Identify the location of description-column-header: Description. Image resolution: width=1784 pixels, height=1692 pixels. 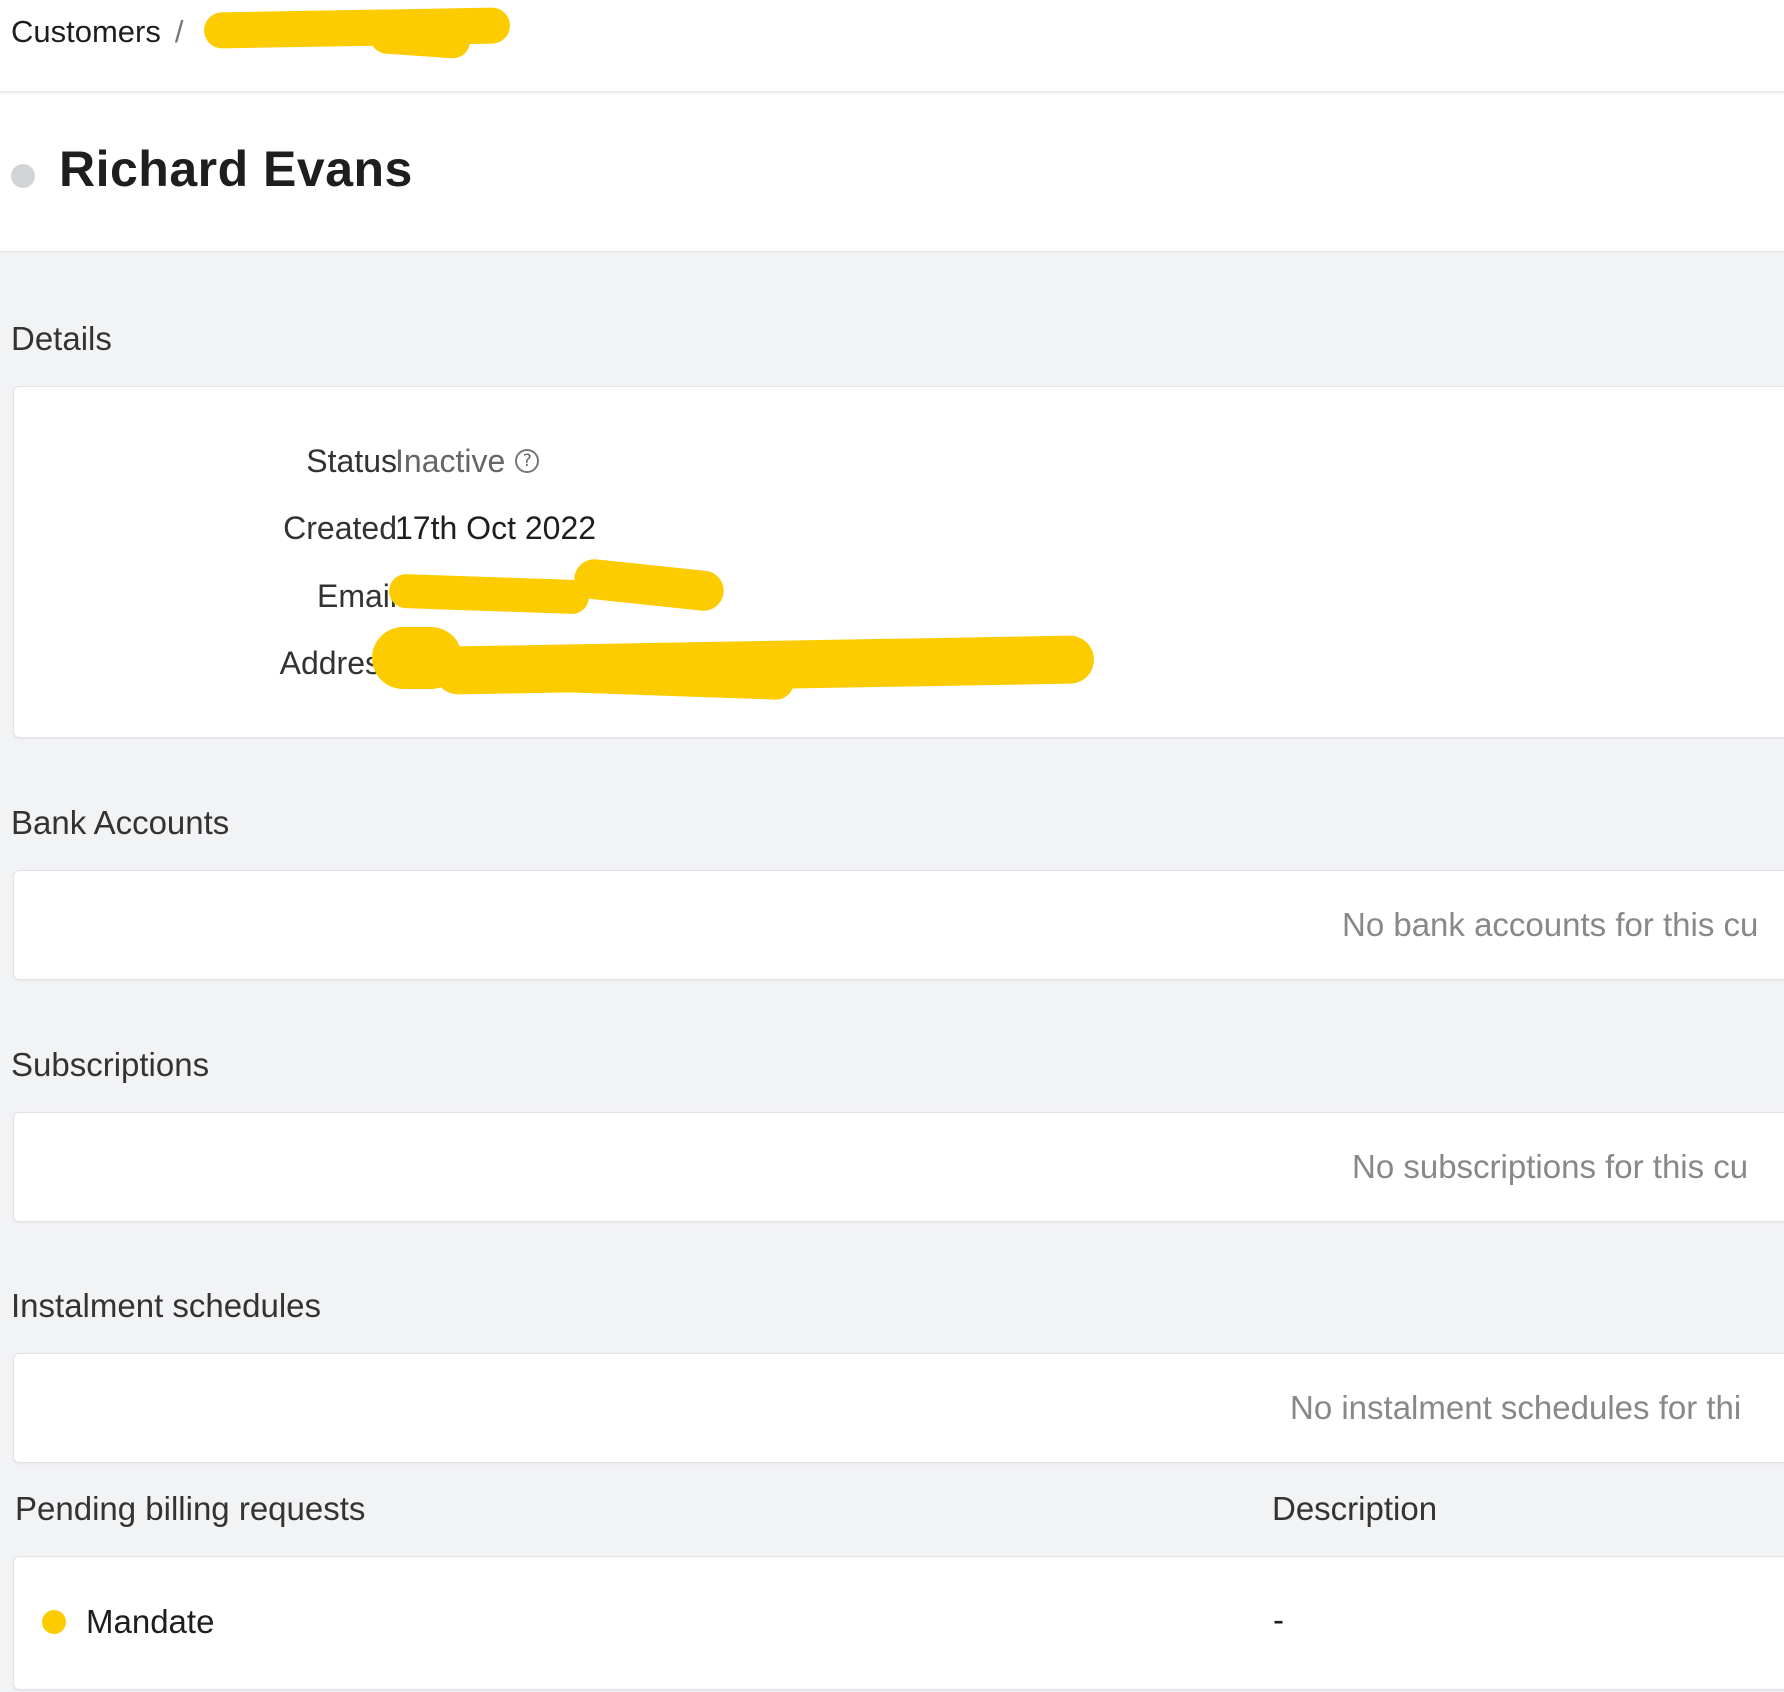
(1355, 1508).